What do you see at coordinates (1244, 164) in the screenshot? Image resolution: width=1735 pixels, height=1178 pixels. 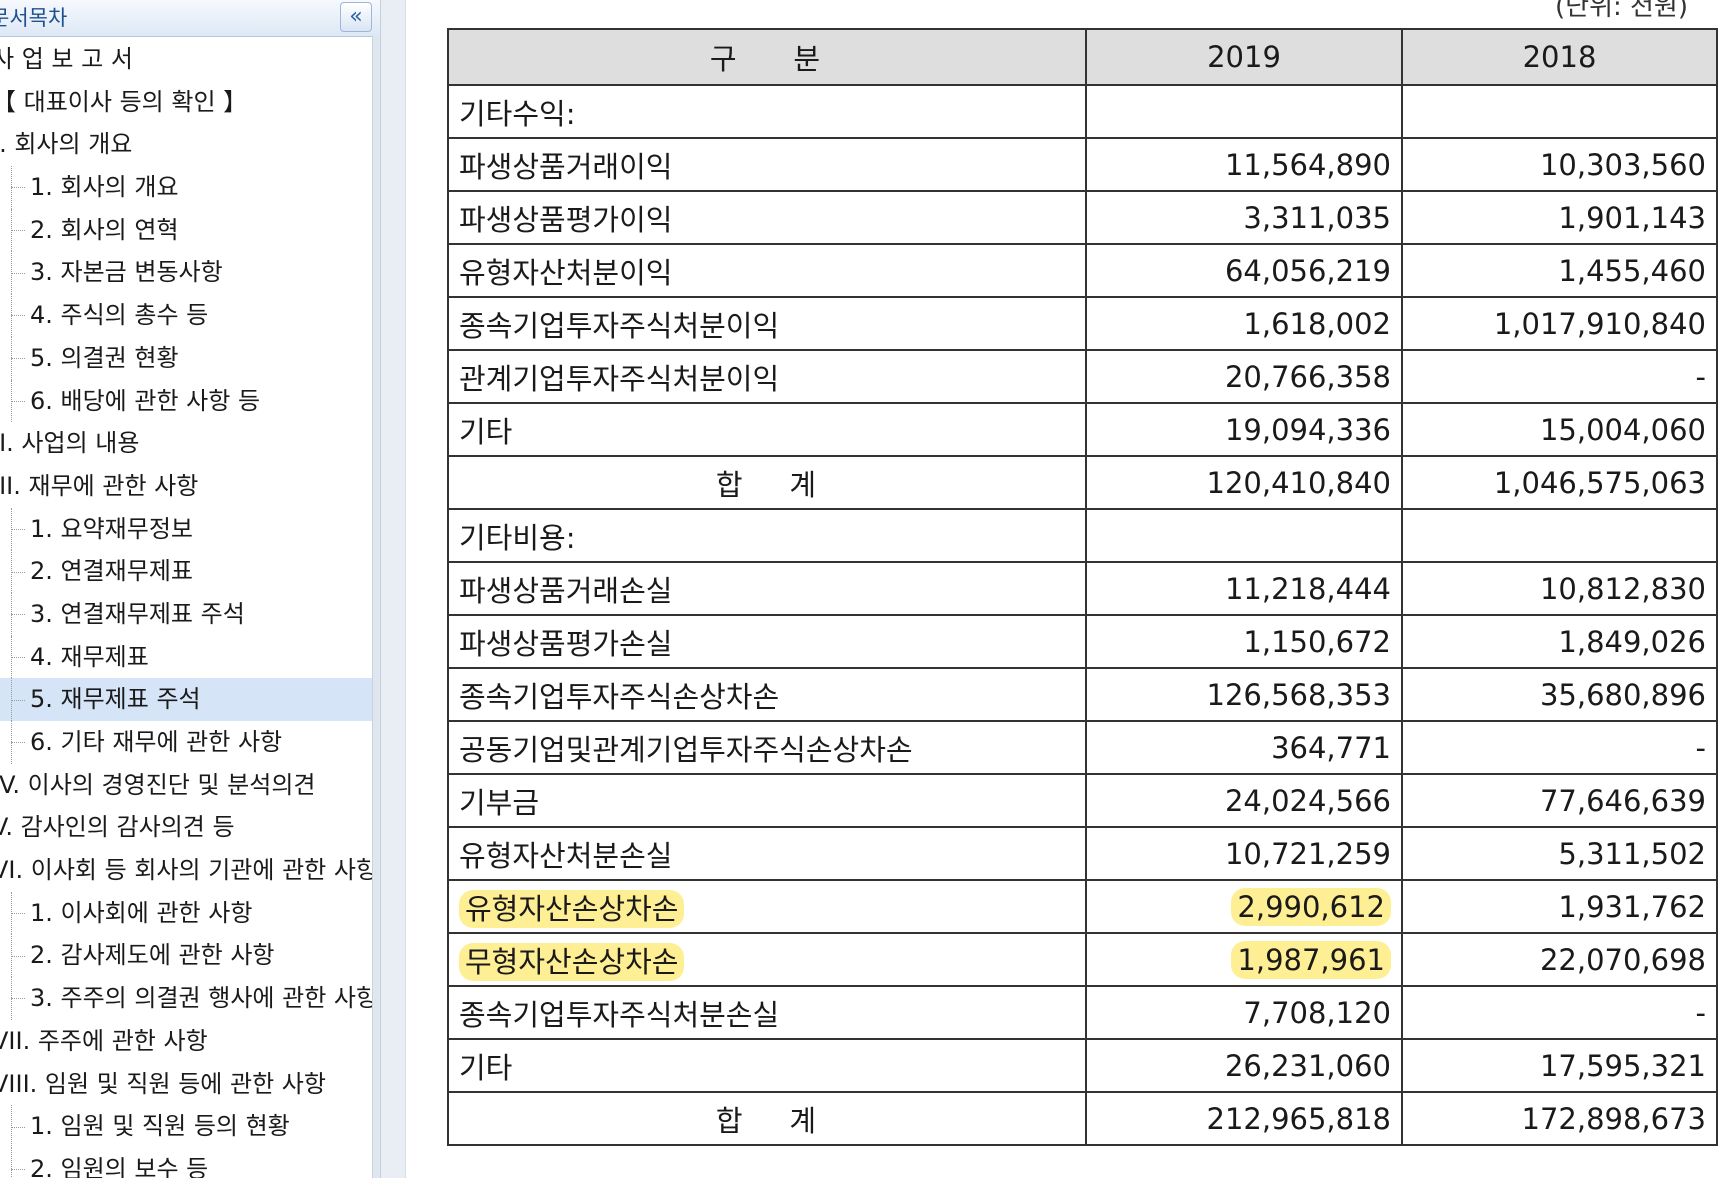 I see `value-2019-cell: 11,564,890` at bounding box center [1244, 164].